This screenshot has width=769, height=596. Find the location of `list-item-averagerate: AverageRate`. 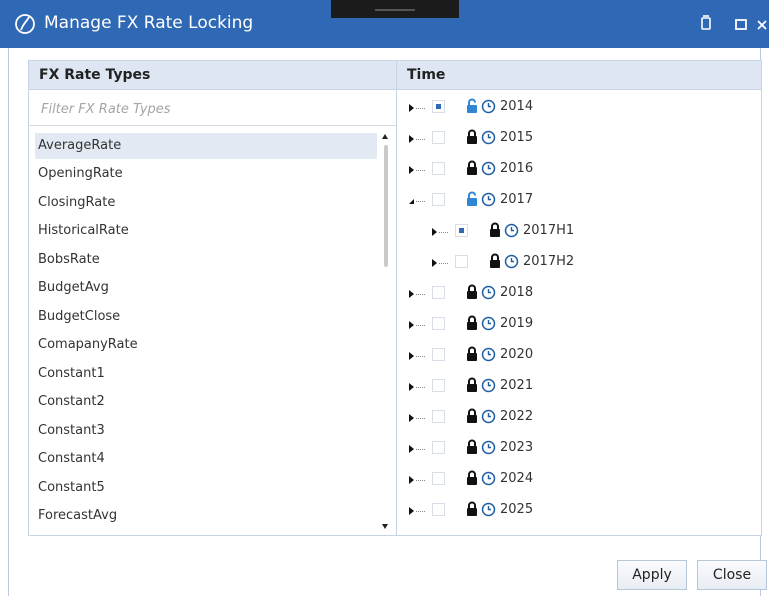

list-item-averagerate: AverageRate is located at coordinates (206, 146).